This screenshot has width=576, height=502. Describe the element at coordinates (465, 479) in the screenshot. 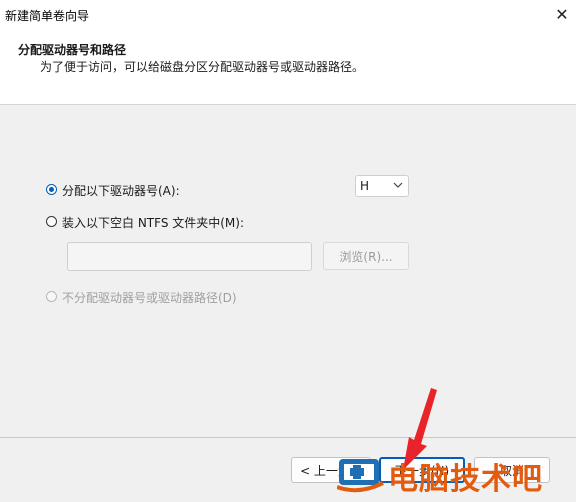

I see `watermark-text: 电脑技术吧` at that location.